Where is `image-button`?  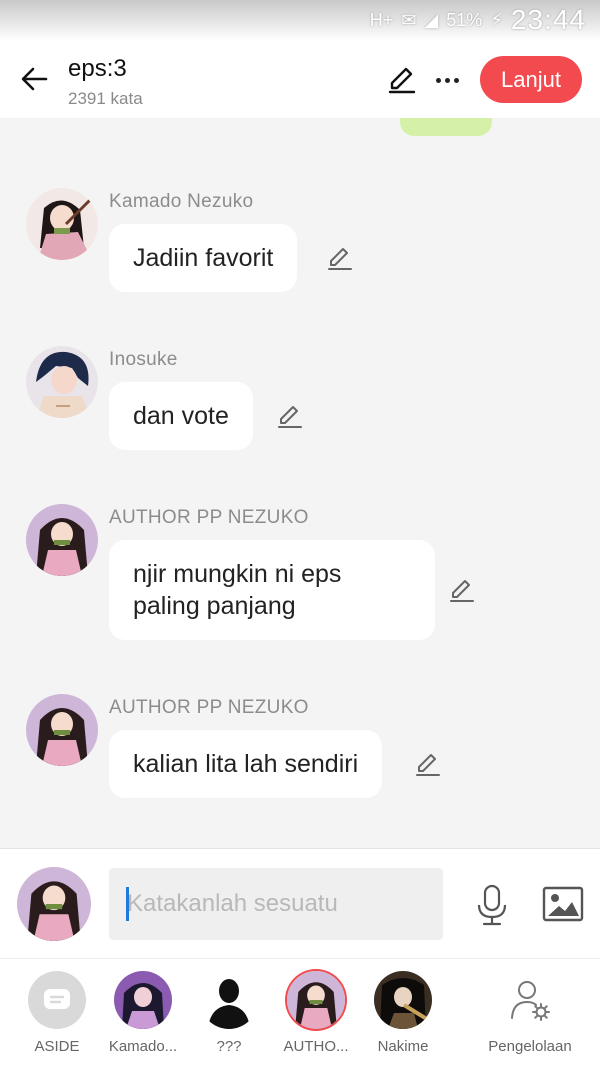 image-button is located at coordinates (563, 904).